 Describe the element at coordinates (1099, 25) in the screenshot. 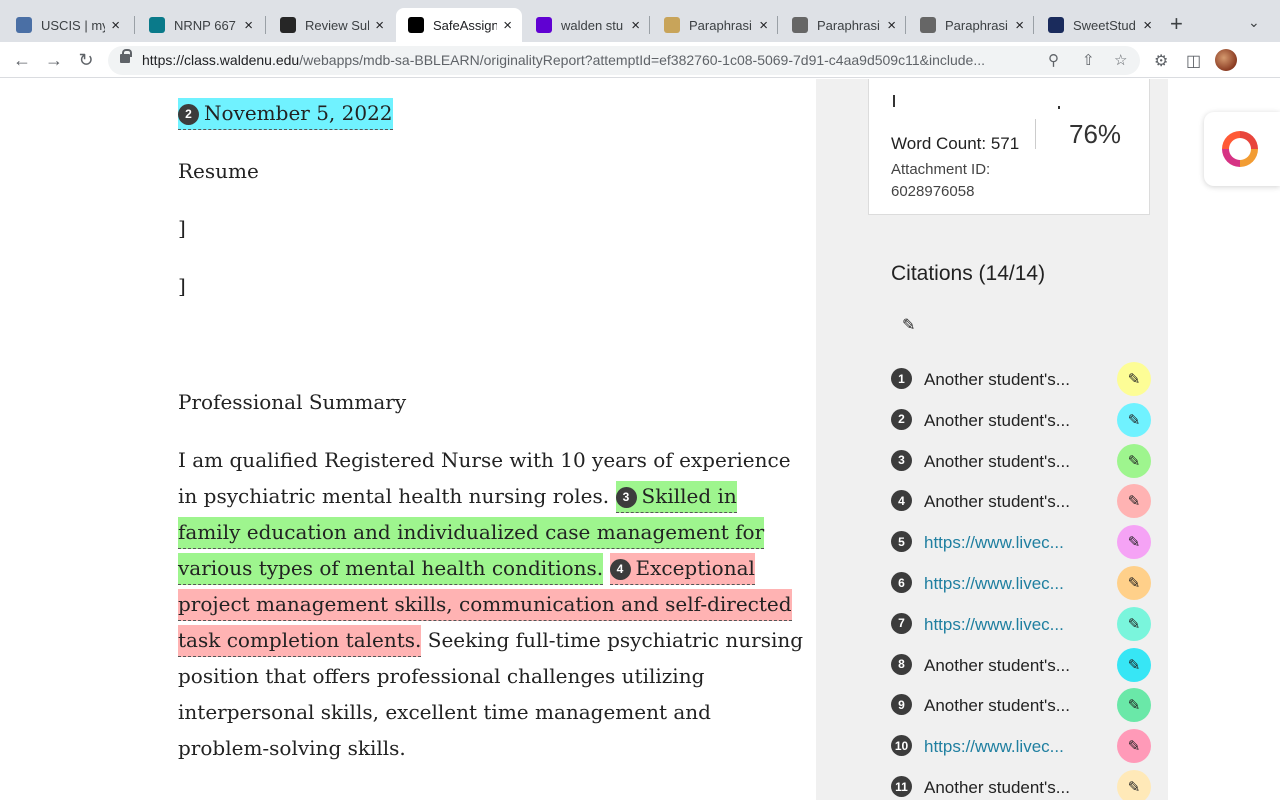

I see `tab-9: SweetStud ×` at that location.